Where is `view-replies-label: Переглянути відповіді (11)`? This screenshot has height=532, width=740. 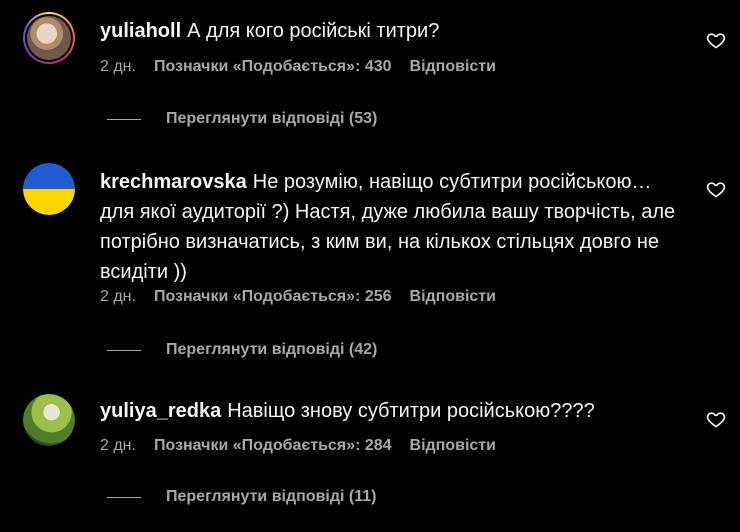 view-replies-label: Переглянути відповіді (11) is located at coordinates (271, 496).